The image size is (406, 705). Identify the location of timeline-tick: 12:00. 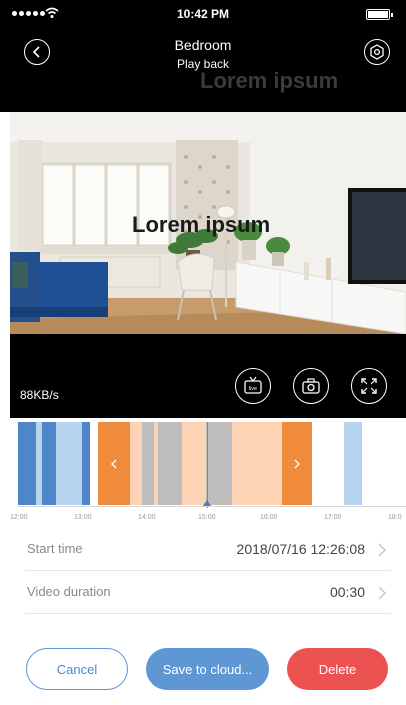
(19, 517).